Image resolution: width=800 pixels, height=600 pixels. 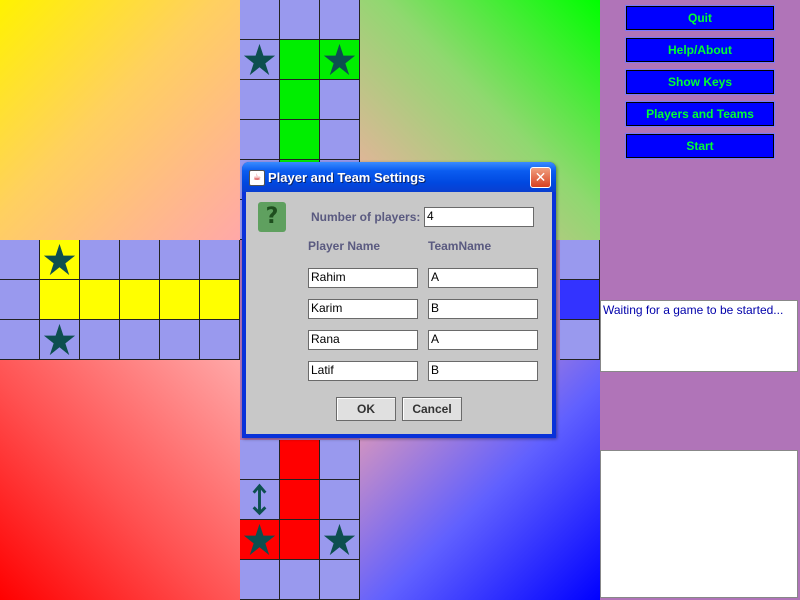 I want to click on show-keys-button: Show Keys, so click(x=700, y=82).